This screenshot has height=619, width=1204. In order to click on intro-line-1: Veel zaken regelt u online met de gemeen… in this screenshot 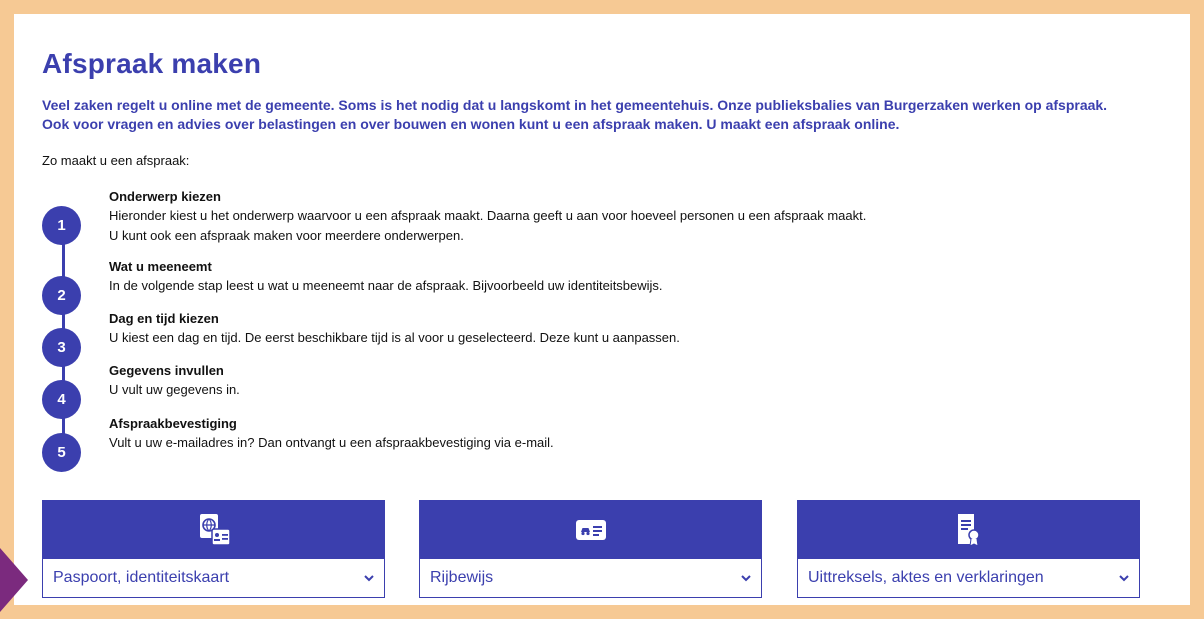, I will do `click(575, 105)`.